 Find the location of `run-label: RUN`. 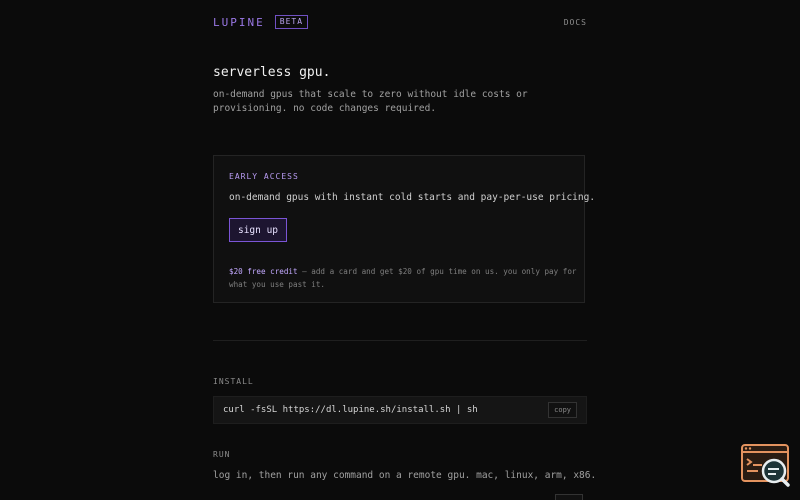

run-label: RUN is located at coordinates (222, 454).